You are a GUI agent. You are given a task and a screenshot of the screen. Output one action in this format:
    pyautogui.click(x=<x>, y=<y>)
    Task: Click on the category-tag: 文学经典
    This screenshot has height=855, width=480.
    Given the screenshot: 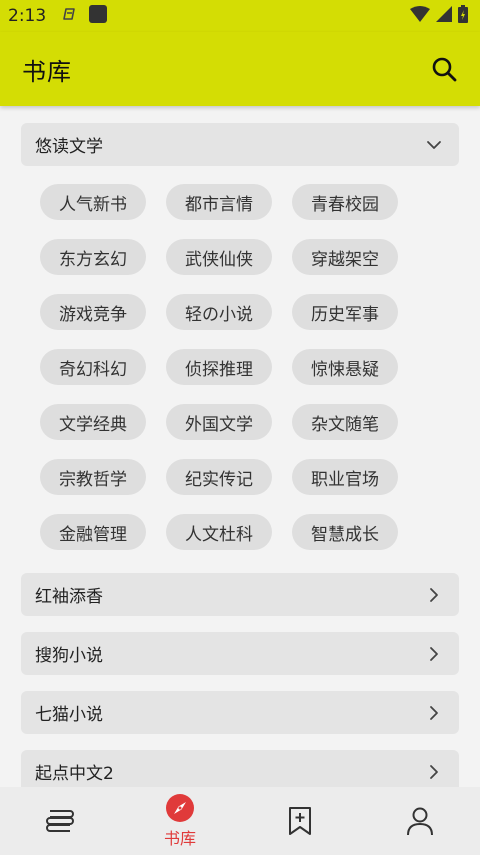 What is the action you would take?
    pyautogui.click(x=93, y=422)
    